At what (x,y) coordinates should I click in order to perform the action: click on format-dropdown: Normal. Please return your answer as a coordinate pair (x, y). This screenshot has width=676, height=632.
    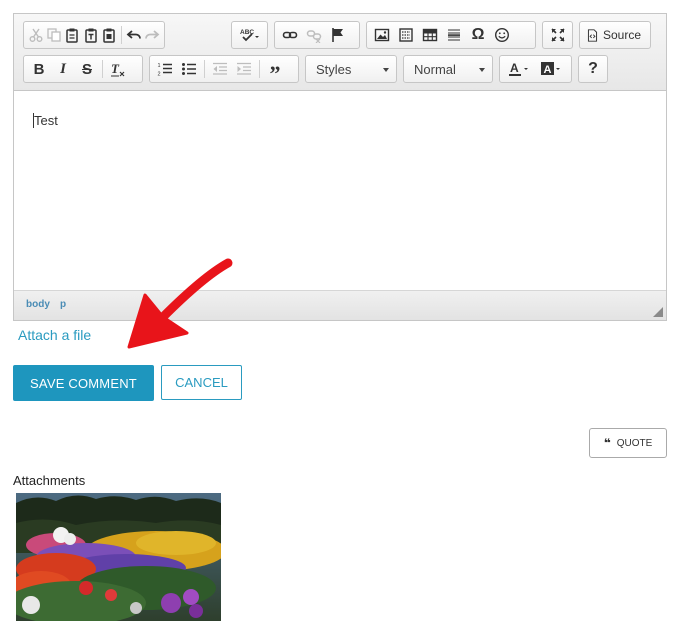
    Looking at the image, I should click on (448, 69).